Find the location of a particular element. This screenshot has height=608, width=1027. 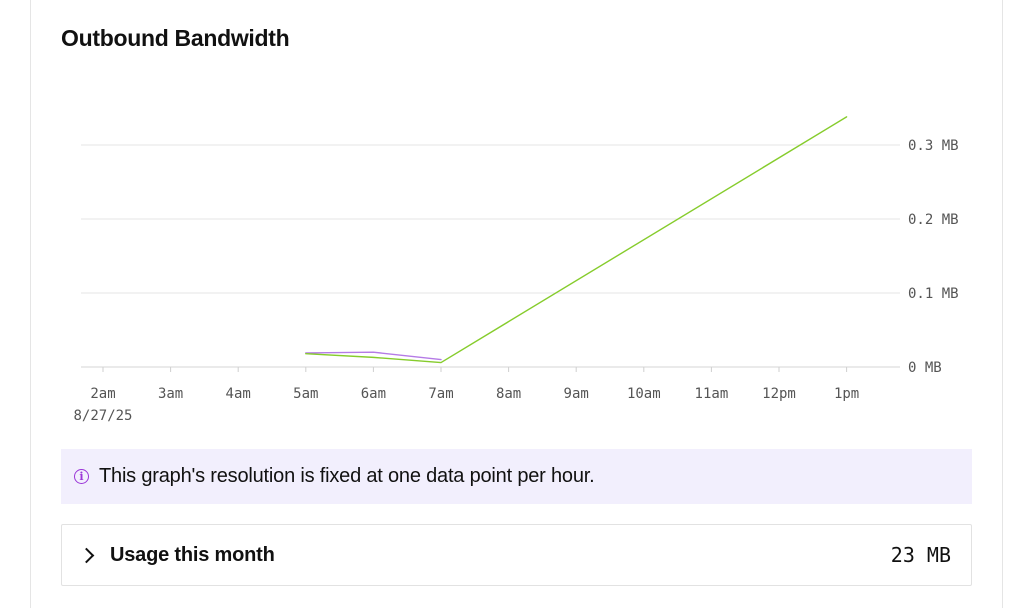

usage-label: Usage this month is located at coordinates (192, 554).